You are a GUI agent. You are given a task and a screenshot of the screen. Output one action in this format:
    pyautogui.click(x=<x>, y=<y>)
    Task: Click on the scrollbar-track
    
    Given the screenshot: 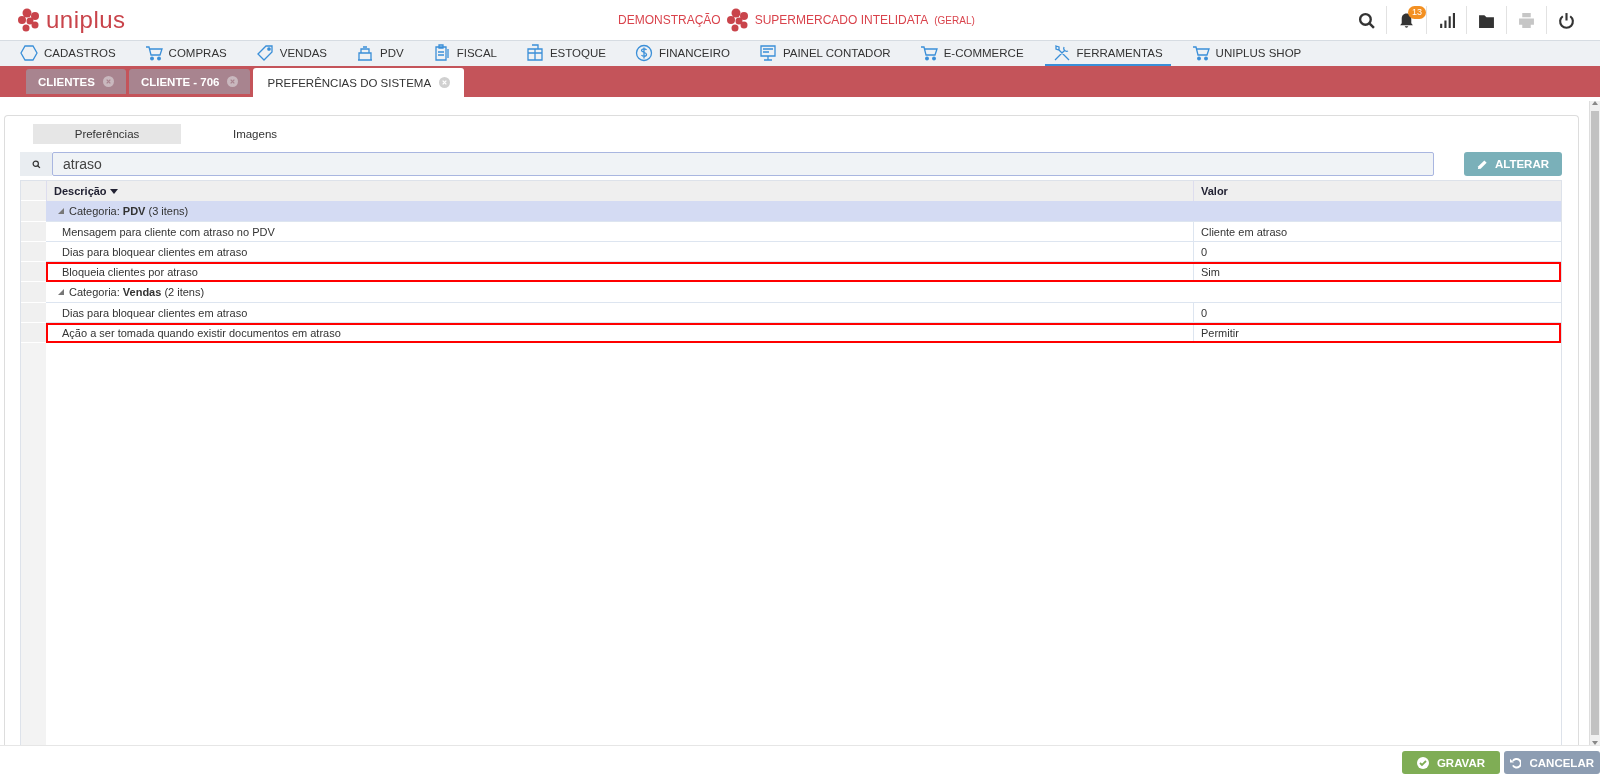 What is the action you would take?
    pyautogui.click(x=1594, y=423)
    